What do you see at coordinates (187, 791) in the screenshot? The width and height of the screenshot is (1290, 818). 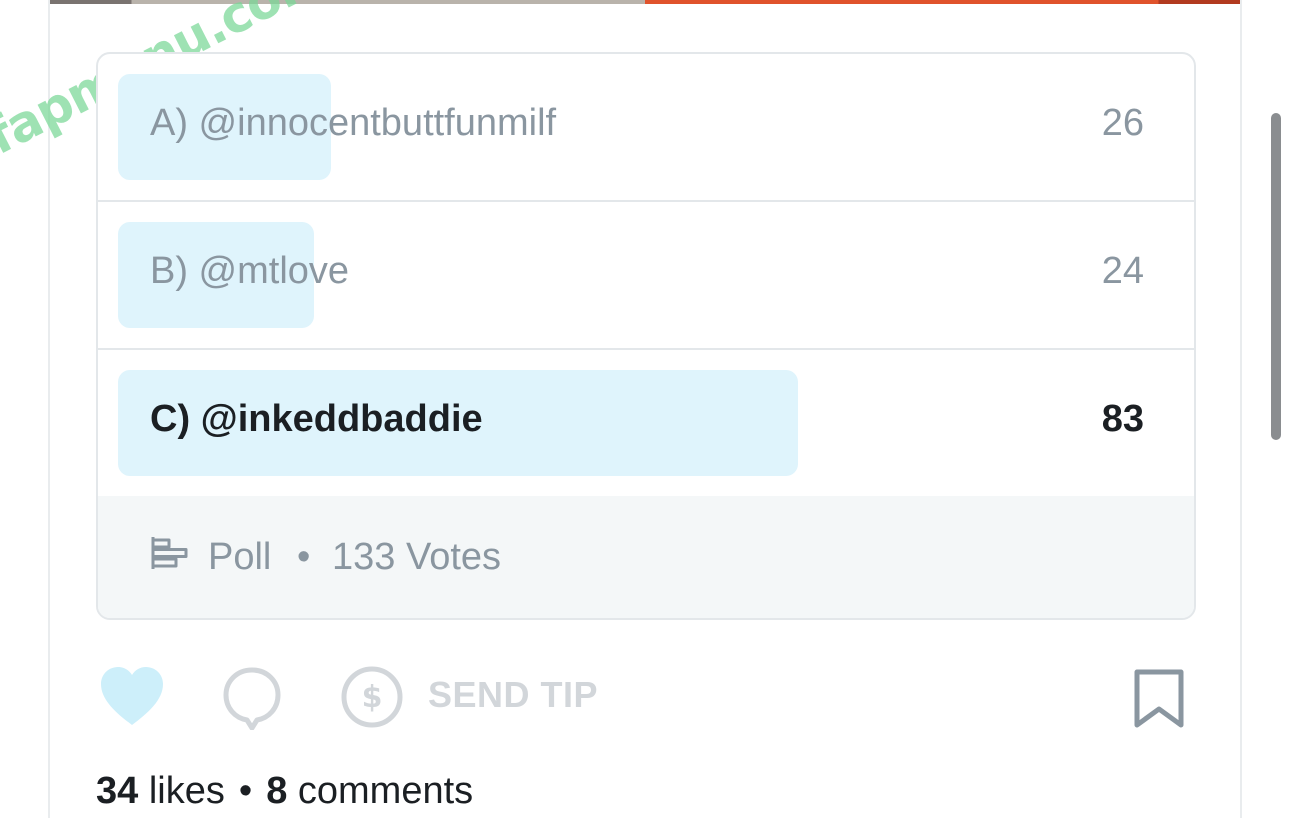 I see `likes-label: likes` at bounding box center [187, 791].